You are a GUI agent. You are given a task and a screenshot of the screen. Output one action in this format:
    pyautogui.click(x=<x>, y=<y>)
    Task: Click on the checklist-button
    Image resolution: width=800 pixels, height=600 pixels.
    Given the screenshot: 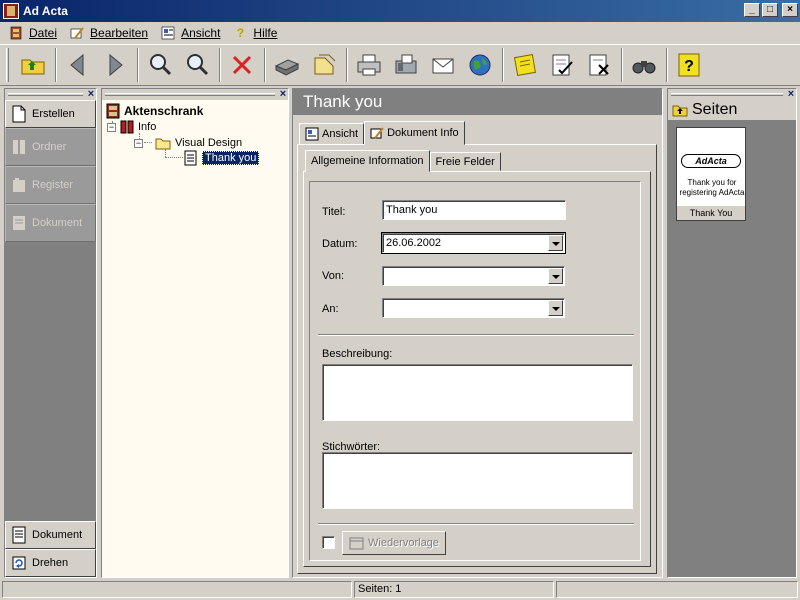 What is the action you would take?
    pyautogui.click(x=562, y=65)
    